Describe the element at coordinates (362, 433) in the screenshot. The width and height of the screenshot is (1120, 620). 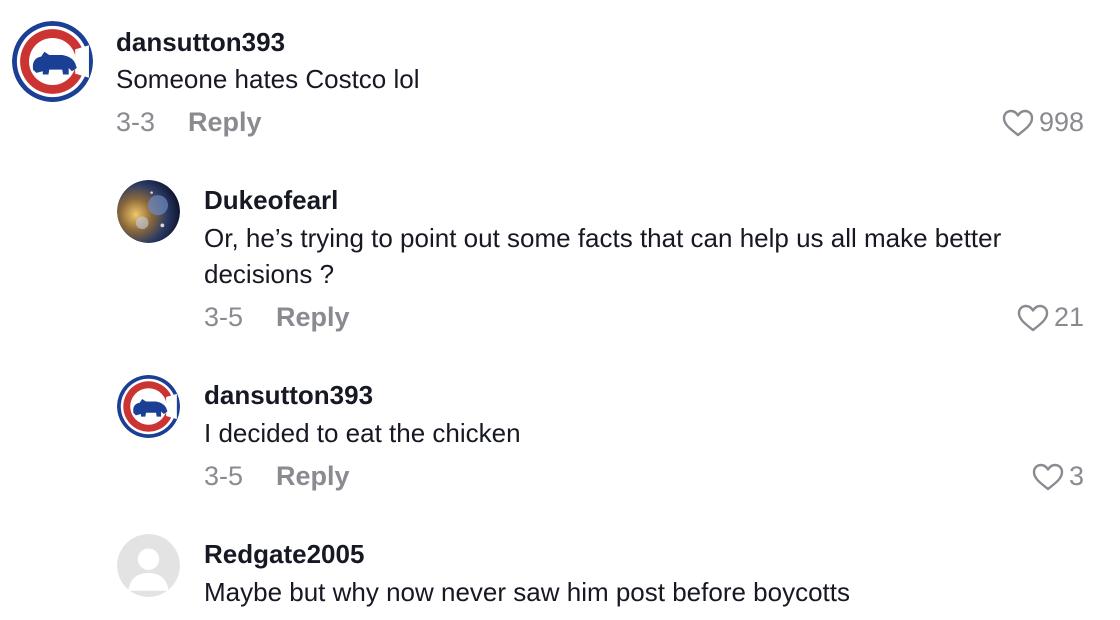
I see `comment-text: I decided to eat the chicken` at that location.